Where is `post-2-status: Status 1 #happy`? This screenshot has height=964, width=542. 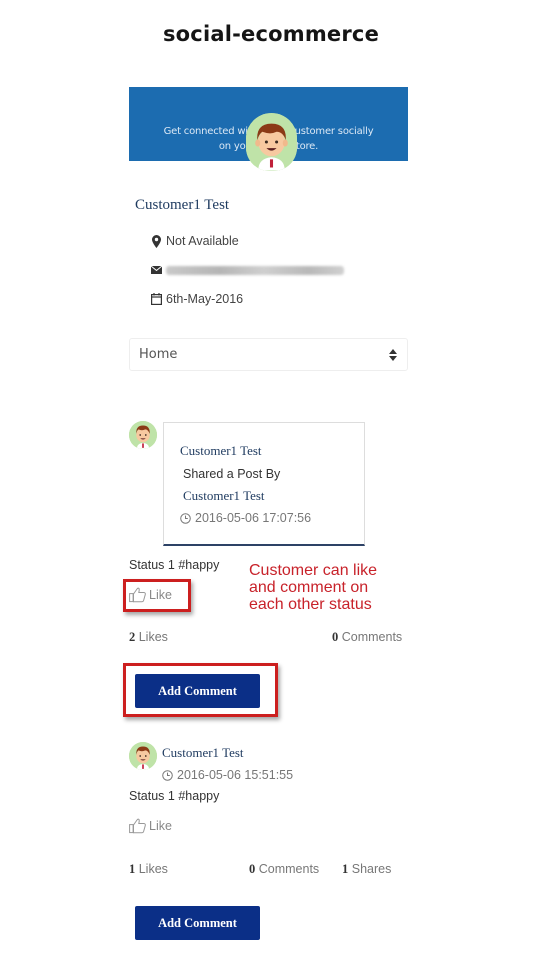 post-2-status: Status 1 #happy is located at coordinates (174, 796).